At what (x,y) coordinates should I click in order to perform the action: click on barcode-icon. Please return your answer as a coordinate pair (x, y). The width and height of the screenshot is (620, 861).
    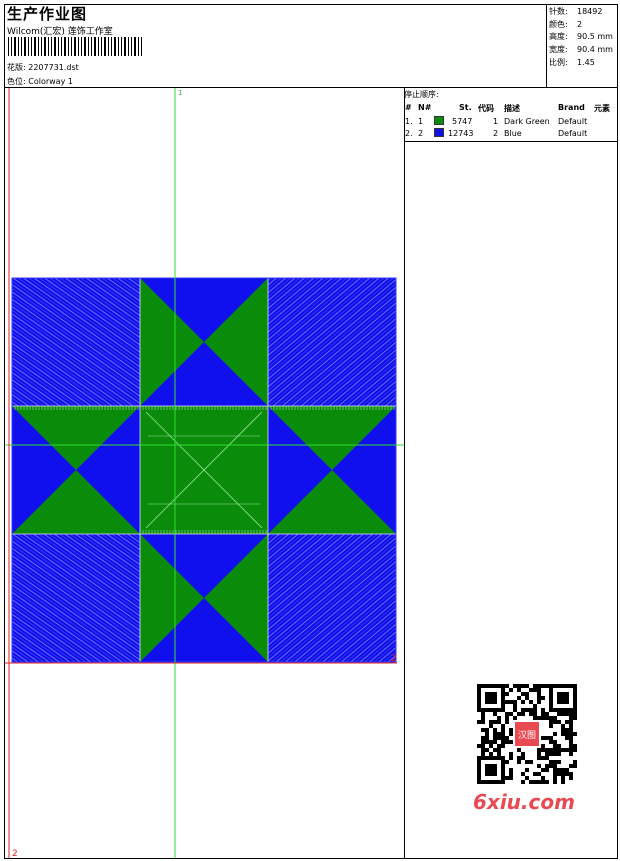
    Looking at the image, I should click on (75, 46).